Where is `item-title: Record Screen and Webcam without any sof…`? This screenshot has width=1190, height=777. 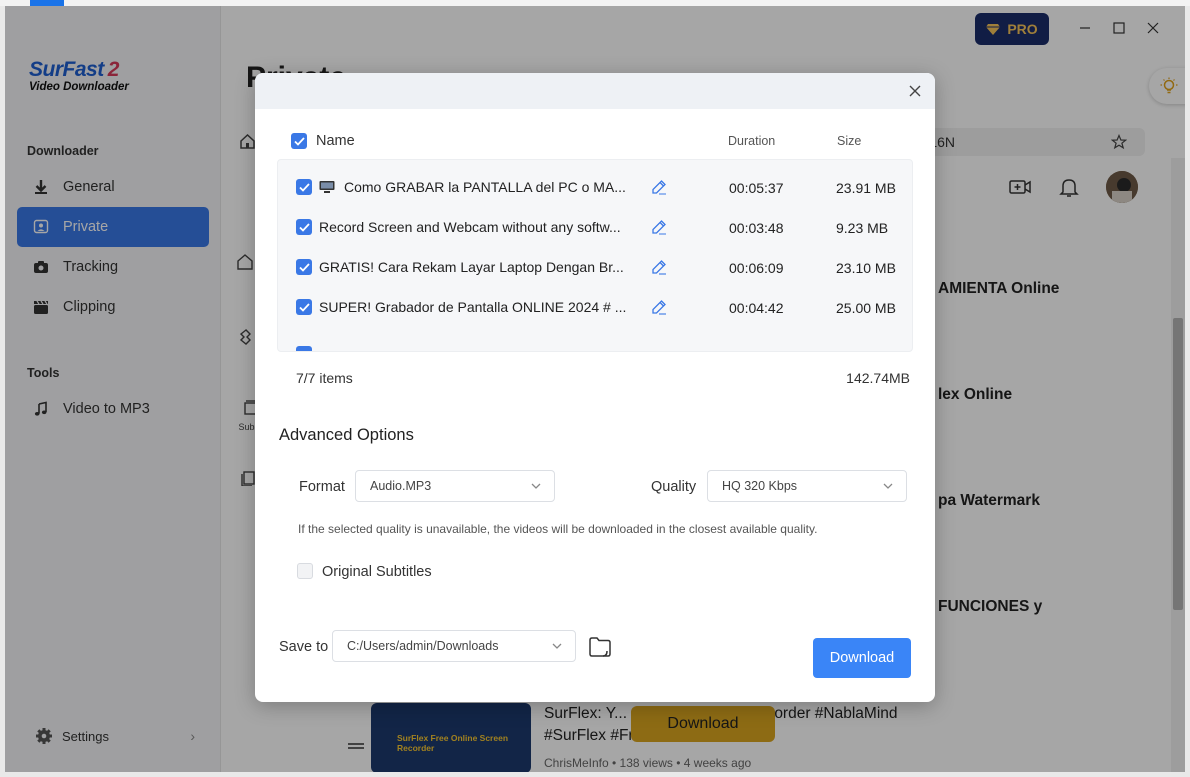 item-title: Record Screen and Webcam without any sof… is located at coordinates (470, 227).